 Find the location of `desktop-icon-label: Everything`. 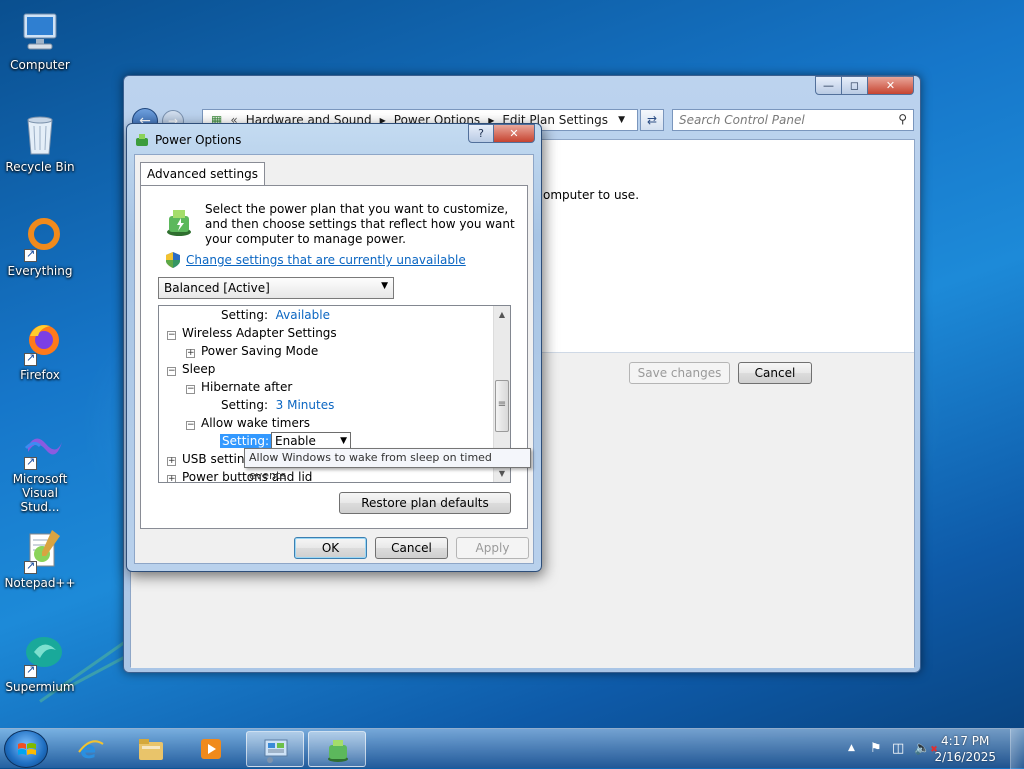

desktop-icon-label: Everything is located at coordinates (40, 271).